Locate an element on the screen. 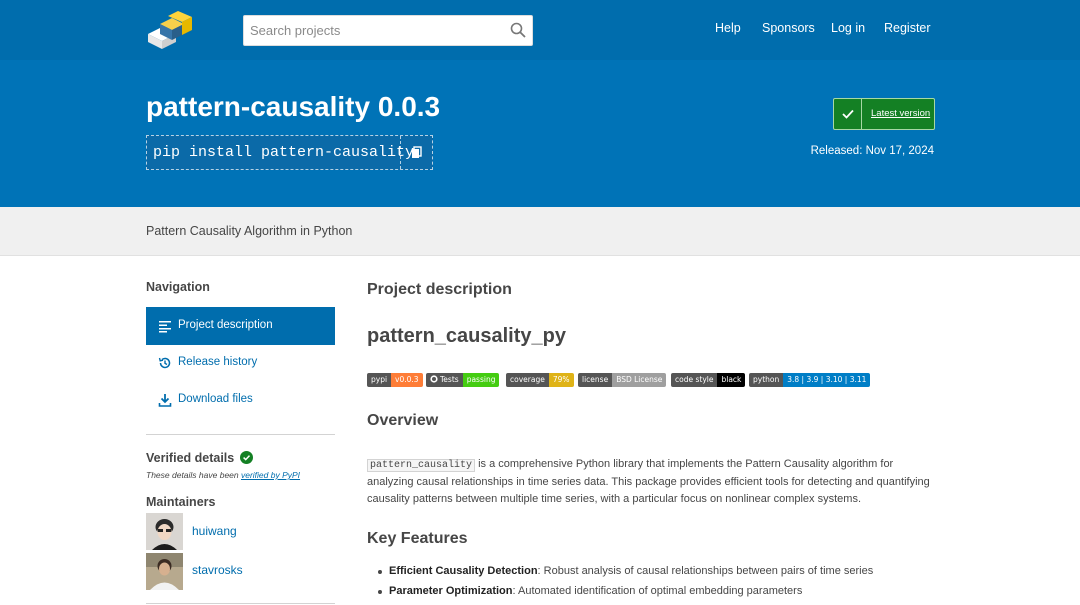  maintainer-link-stavrosks: stavrosks is located at coordinates (217, 570).